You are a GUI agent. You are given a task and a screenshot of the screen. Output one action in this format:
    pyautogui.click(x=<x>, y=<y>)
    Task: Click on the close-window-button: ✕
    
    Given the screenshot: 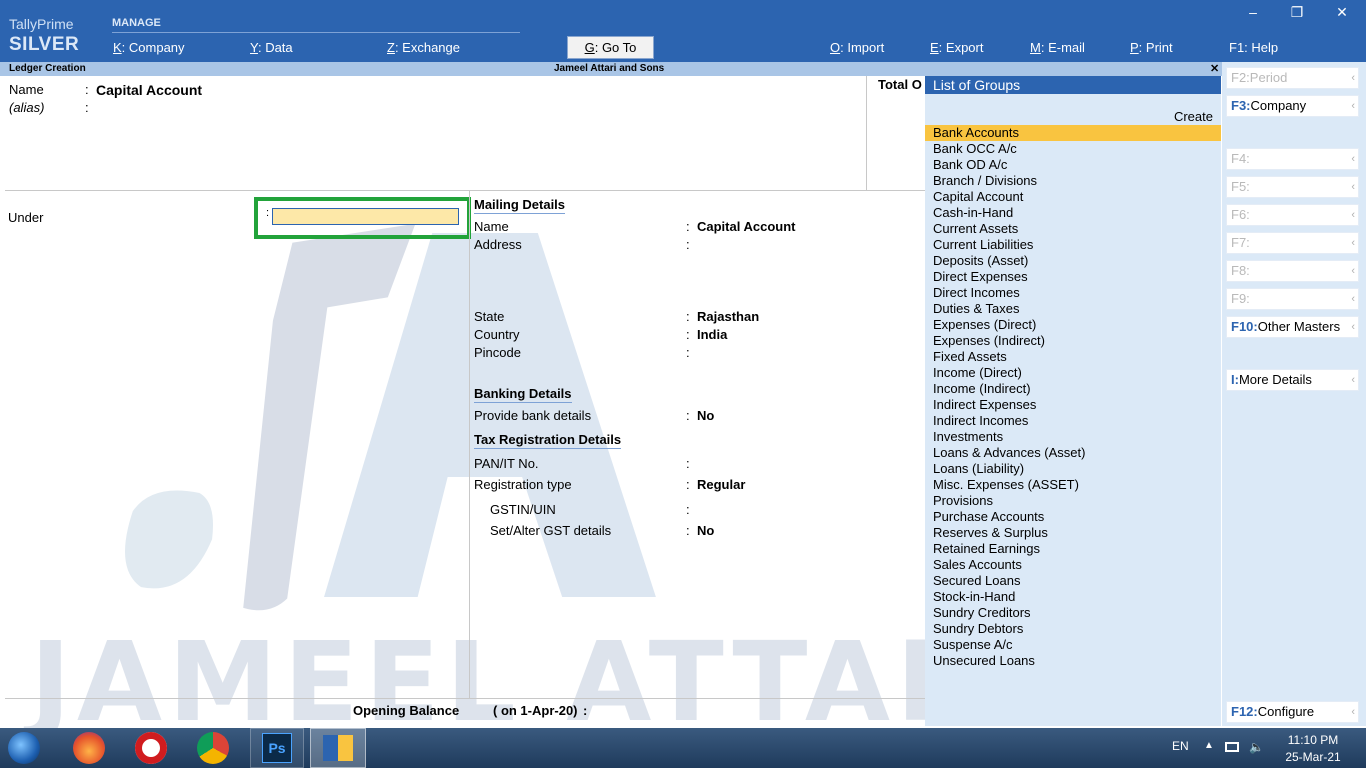 What is the action you would take?
    pyautogui.click(x=1342, y=12)
    